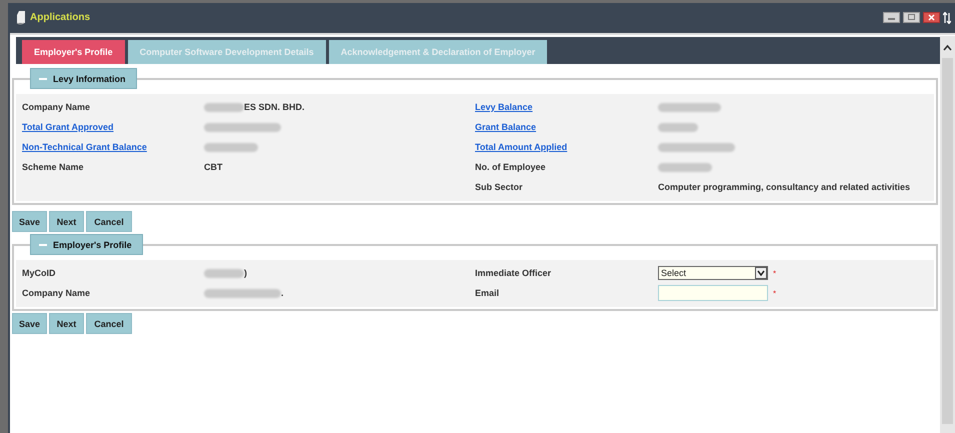  What do you see at coordinates (784, 187) in the screenshot?
I see `field-value: Computer programming, consultancy and related activities` at bounding box center [784, 187].